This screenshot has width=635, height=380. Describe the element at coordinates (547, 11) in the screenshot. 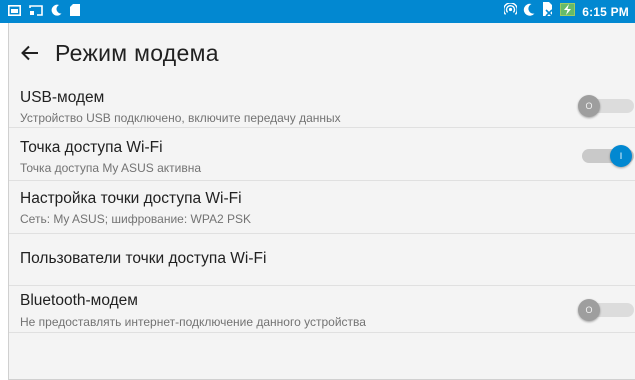

I see `sim-no-signal-icon` at that location.